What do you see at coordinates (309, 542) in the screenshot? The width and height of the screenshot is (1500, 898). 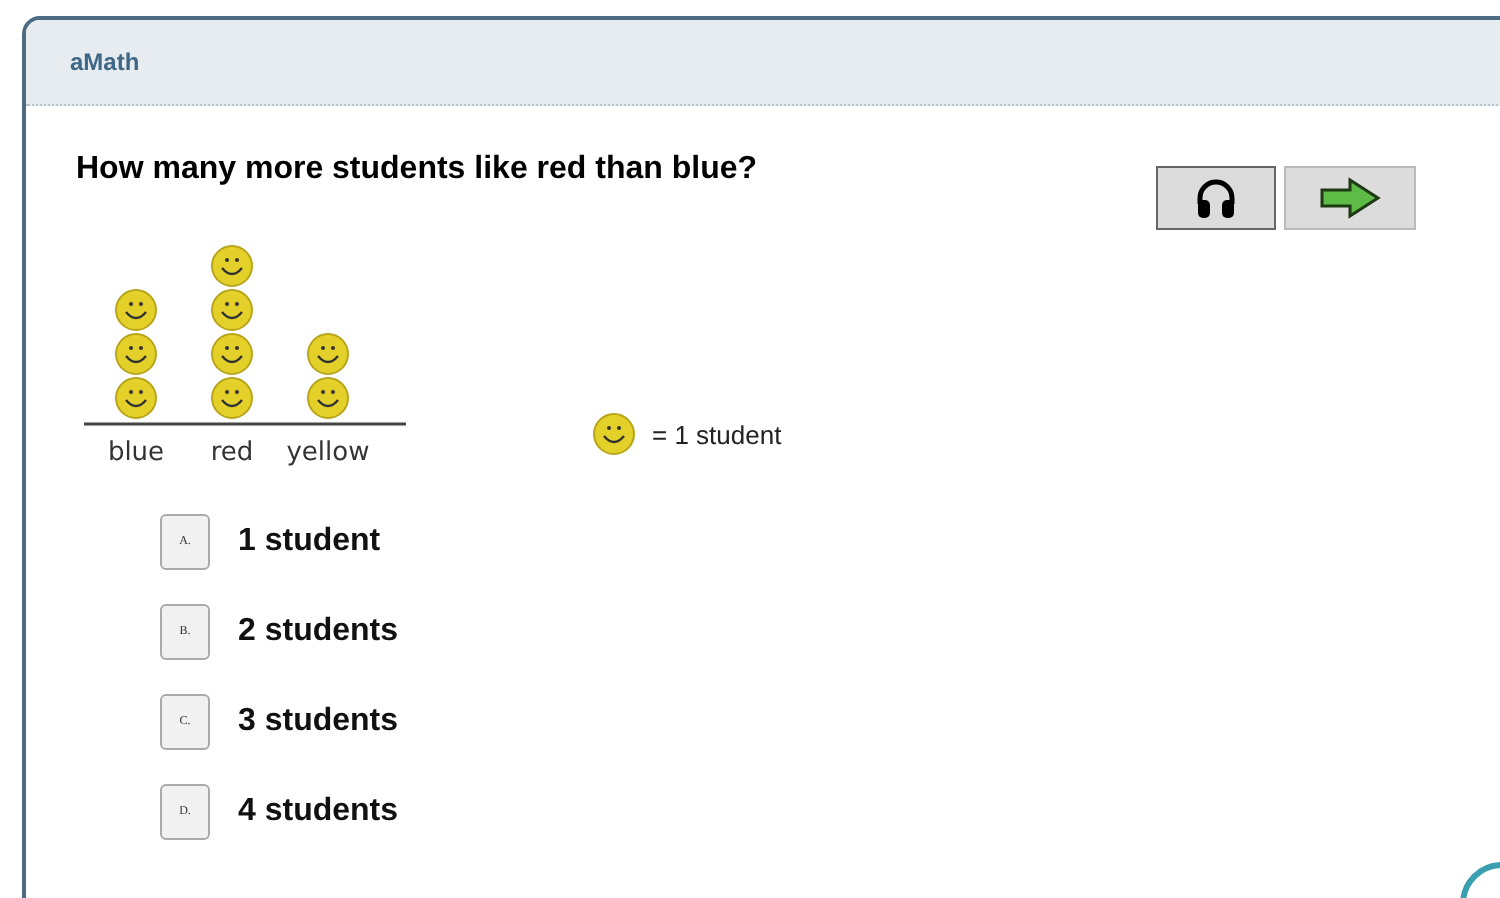 I see `answer-text: 1 student` at bounding box center [309, 542].